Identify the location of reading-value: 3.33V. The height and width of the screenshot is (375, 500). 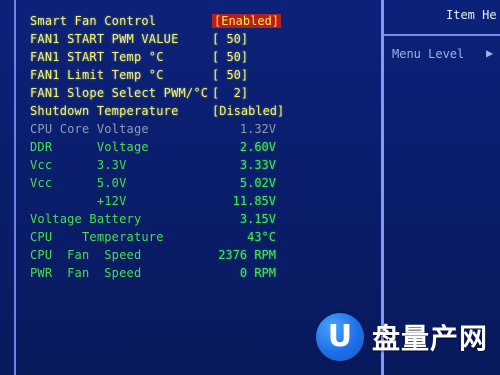
(257, 165).